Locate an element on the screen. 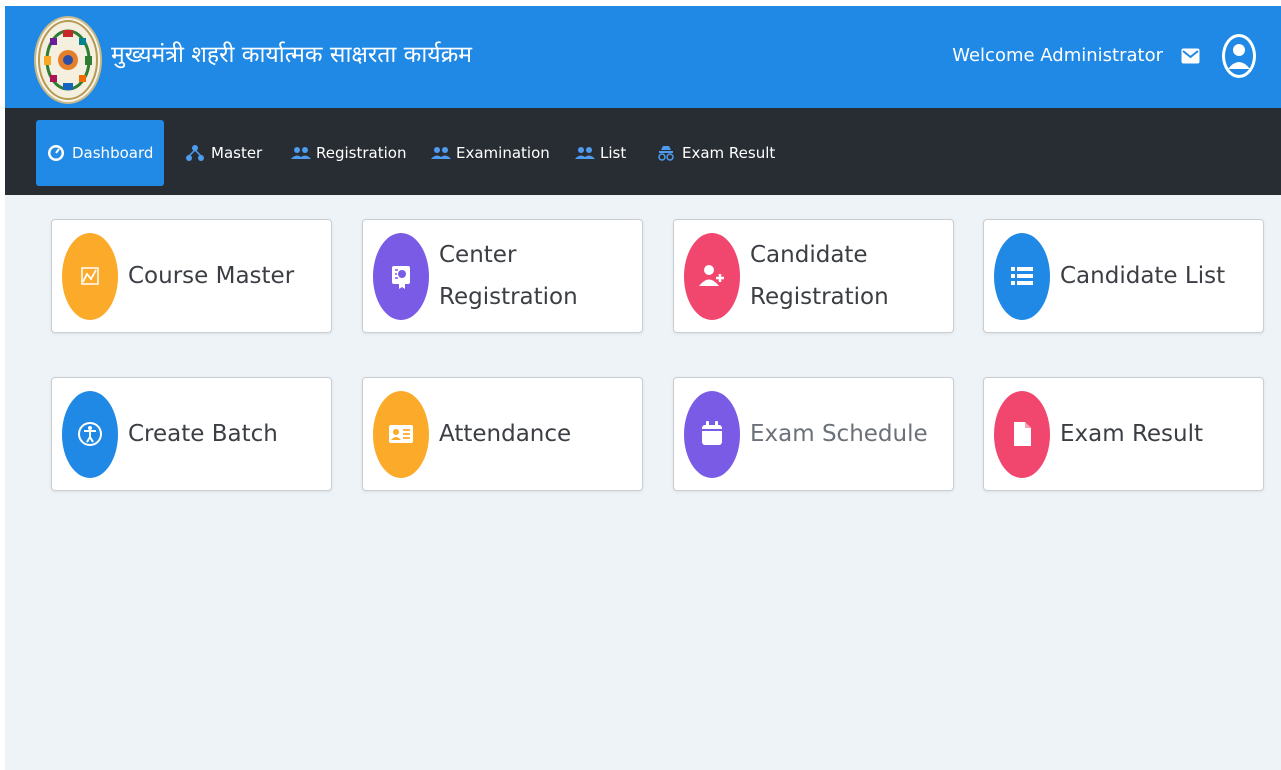  tile-label: Candidate Registration is located at coordinates (819, 276).